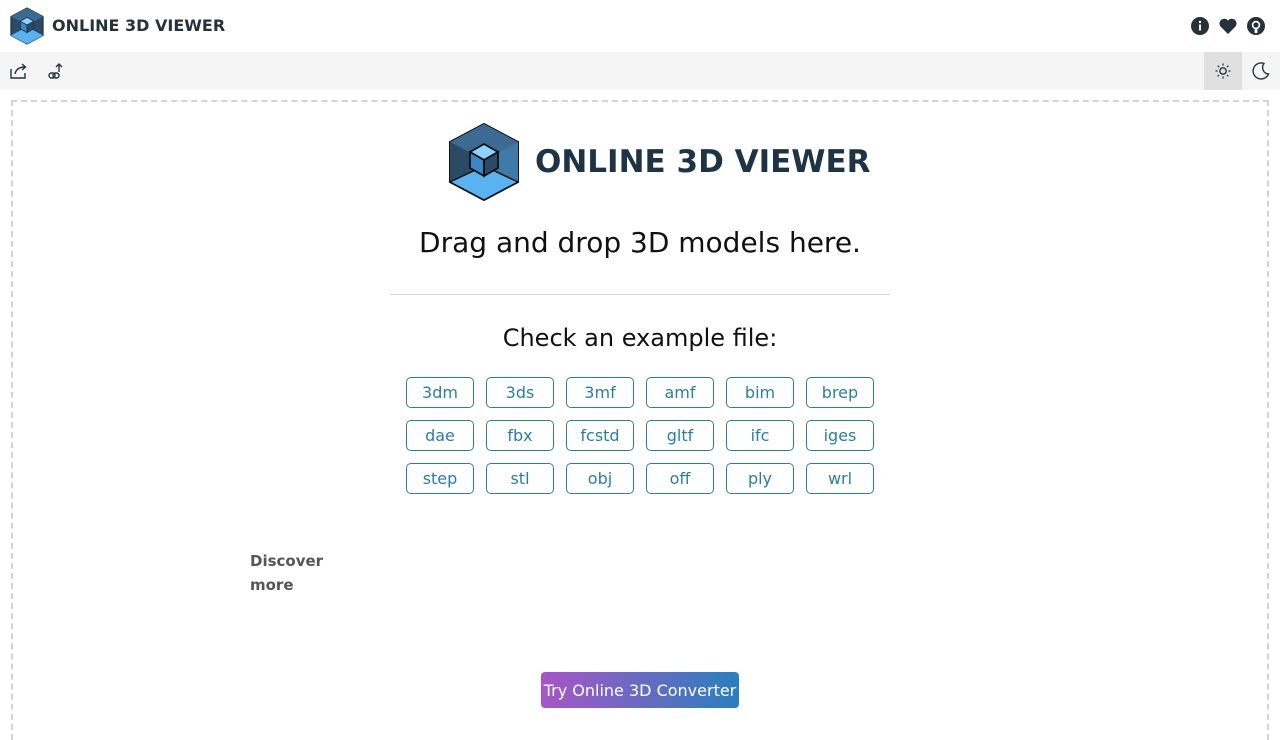 This screenshot has width=1280, height=740. Describe the element at coordinates (139, 25) in the screenshot. I see `app-title: ONLINE 3D VIEWER` at that location.